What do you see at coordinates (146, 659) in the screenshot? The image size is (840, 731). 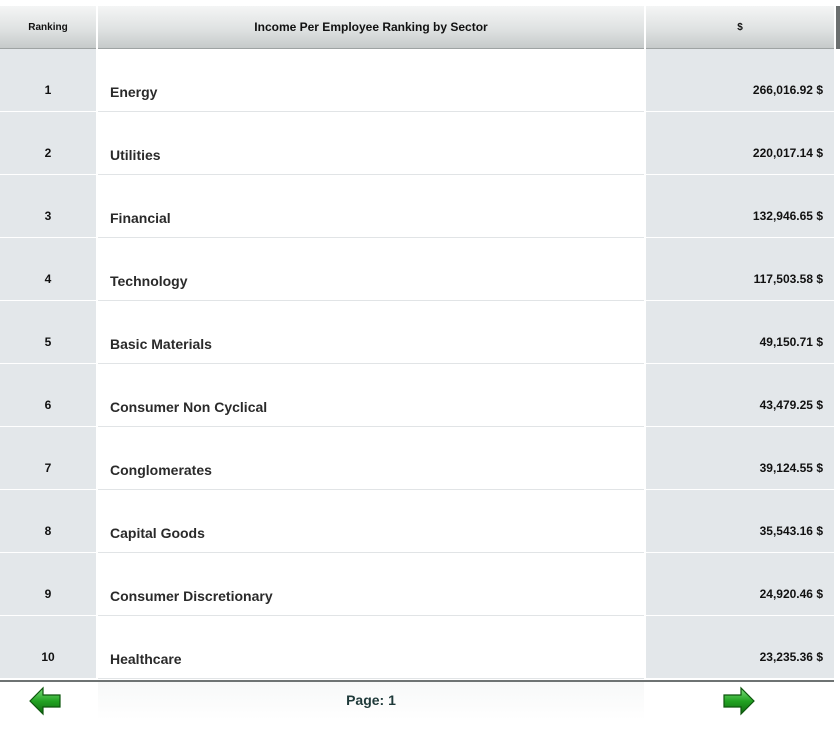 I see `sector-name: Healthcare` at bounding box center [146, 659].